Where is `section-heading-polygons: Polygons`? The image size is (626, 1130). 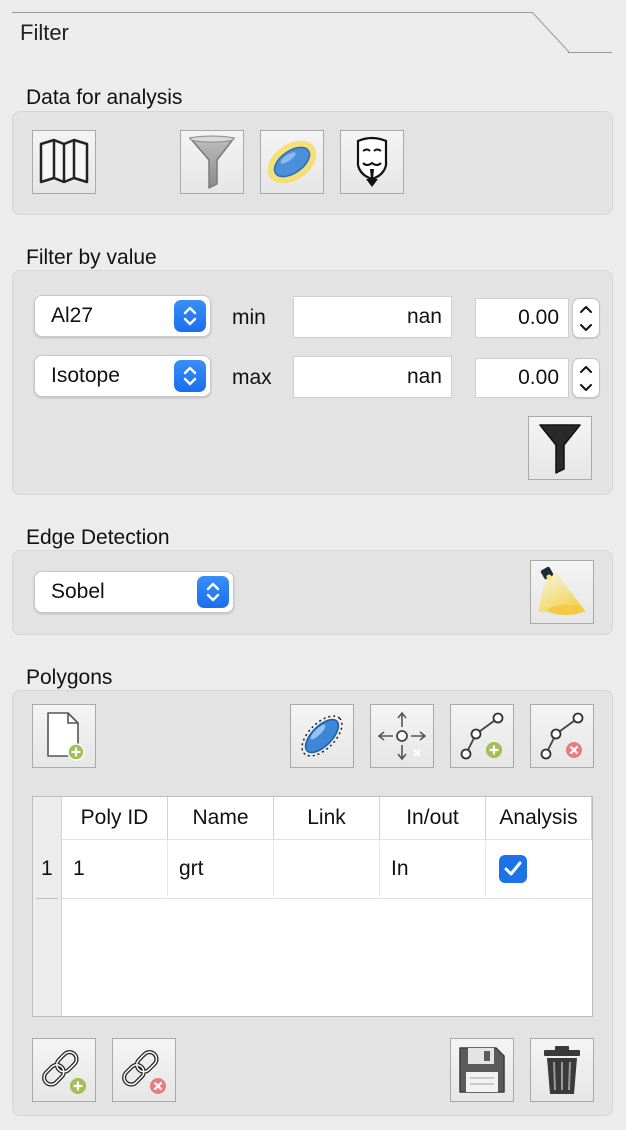
section-heading-polygons: Polygons is located at coordinates (69, 677).